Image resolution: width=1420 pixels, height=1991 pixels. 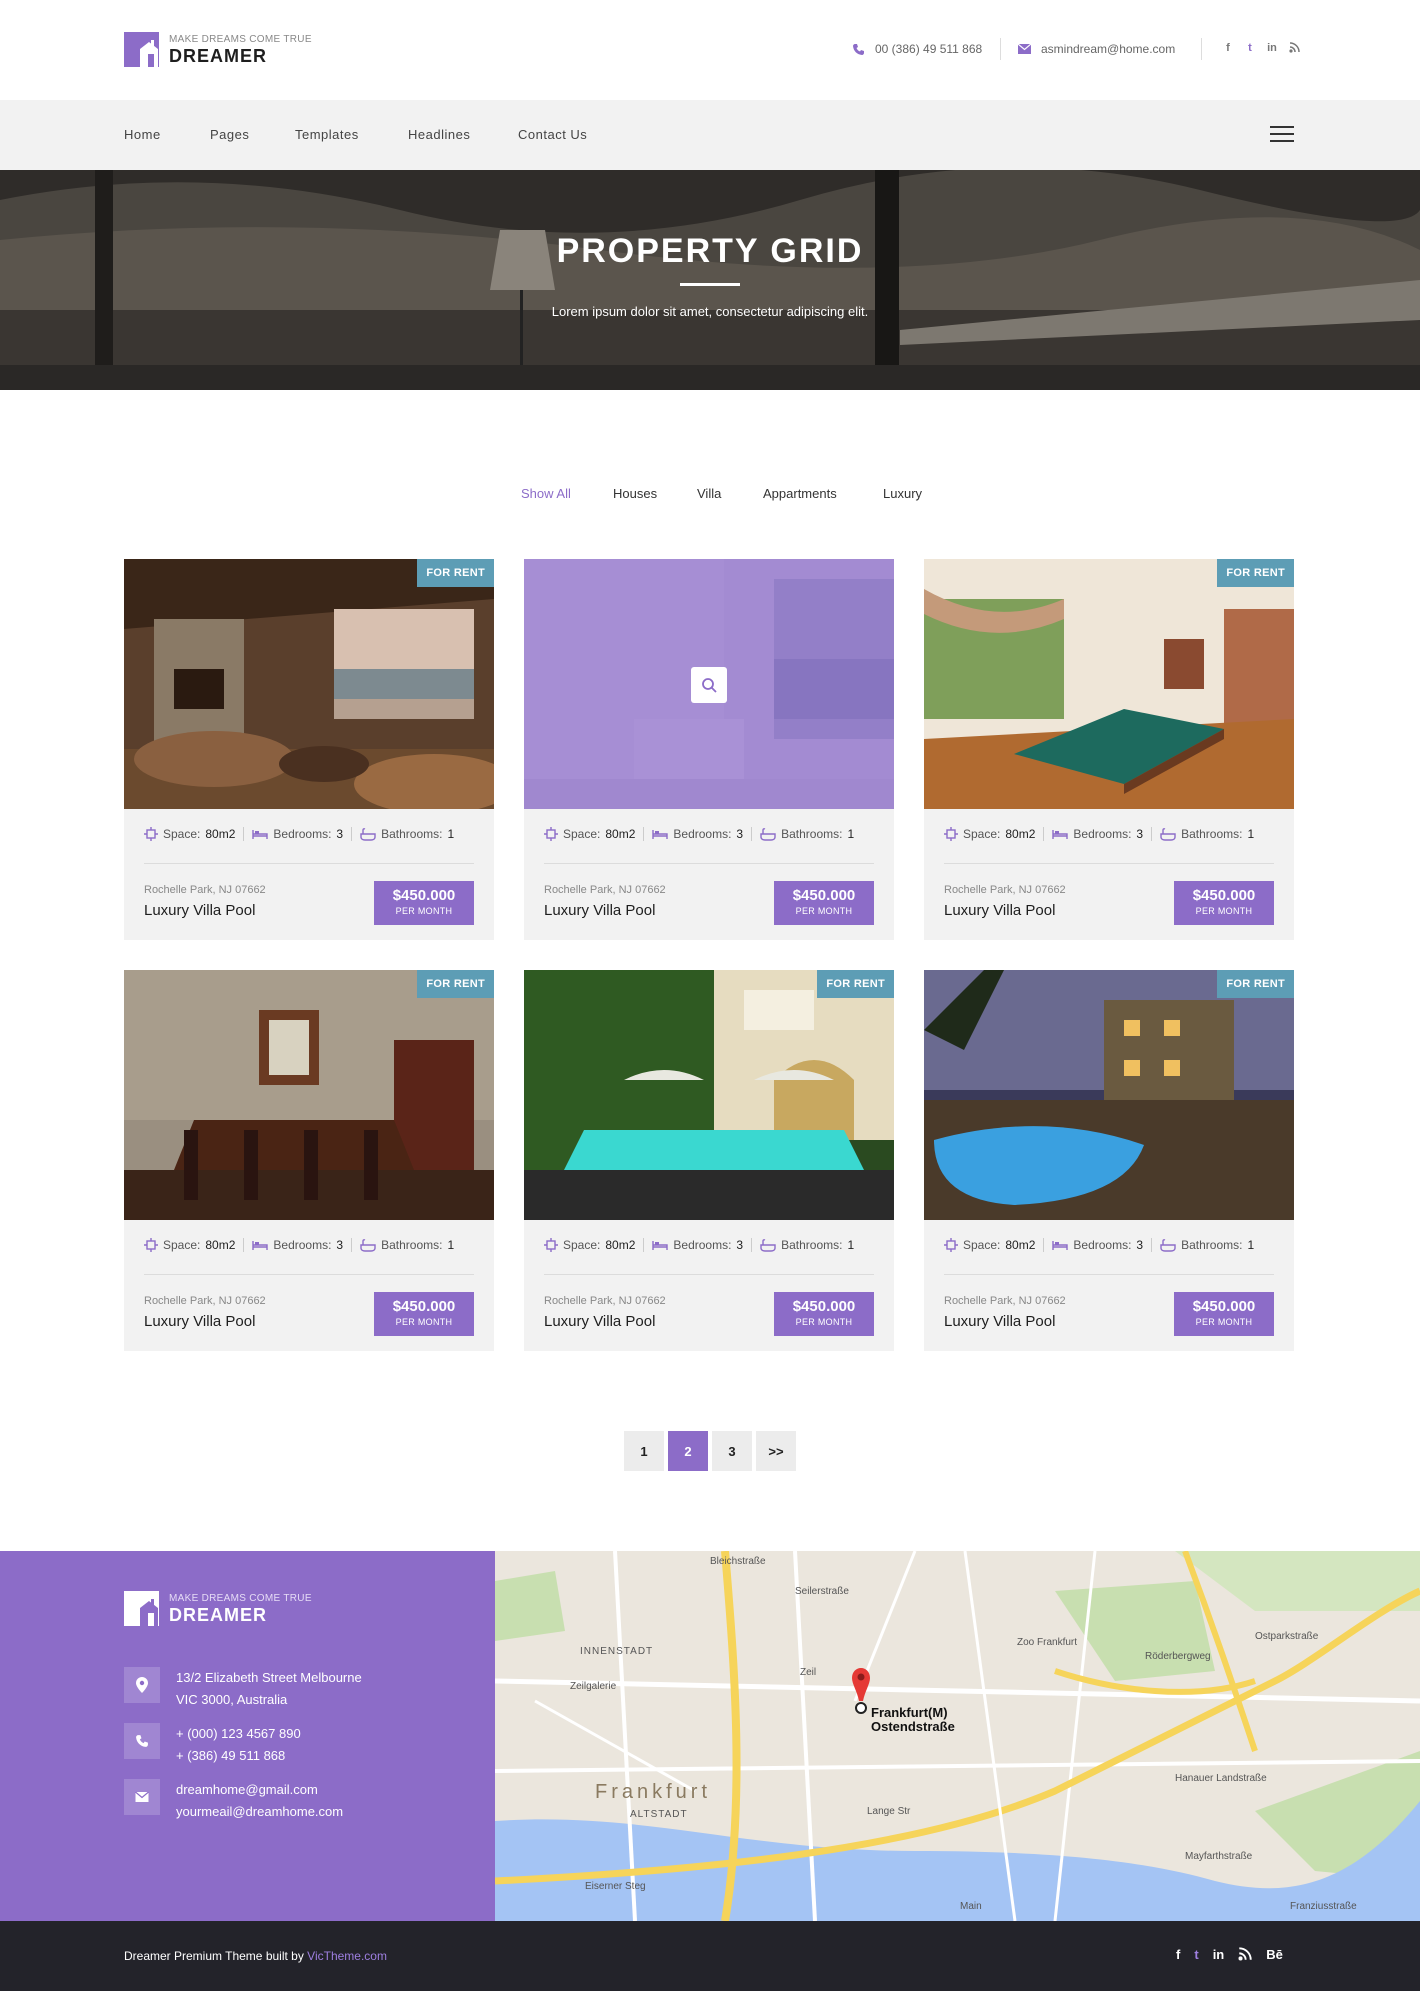 What do you see at coordinates (732, 1451) in the screenshot?
I see `page-3-button: 3` at bounding box center [732, 1451].